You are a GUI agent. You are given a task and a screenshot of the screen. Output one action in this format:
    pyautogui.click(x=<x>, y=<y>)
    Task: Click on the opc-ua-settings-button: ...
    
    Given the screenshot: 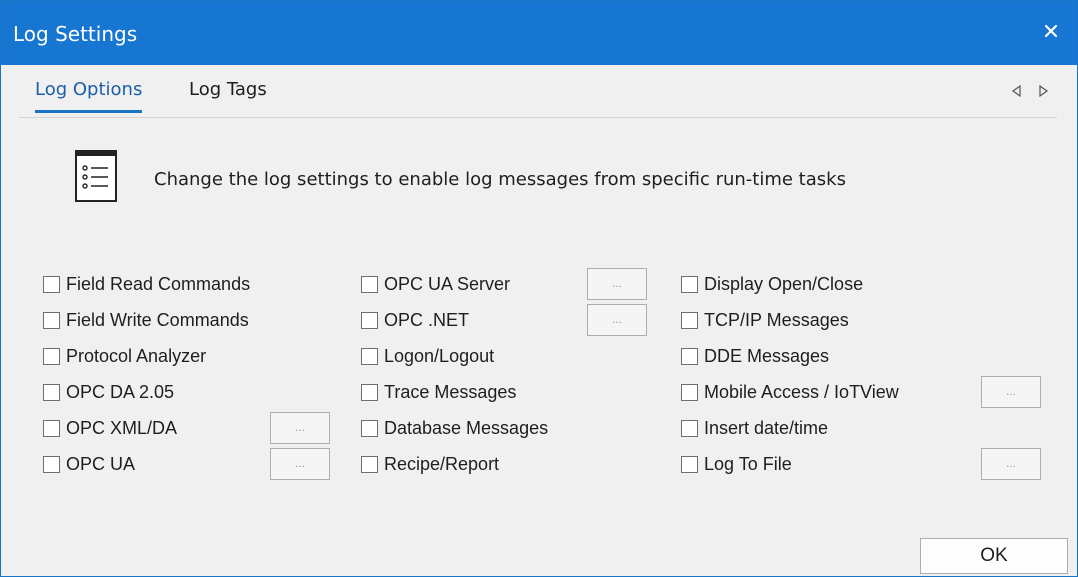 What is the action you would take?
    pyautogui.click(x=300, y=464)
    